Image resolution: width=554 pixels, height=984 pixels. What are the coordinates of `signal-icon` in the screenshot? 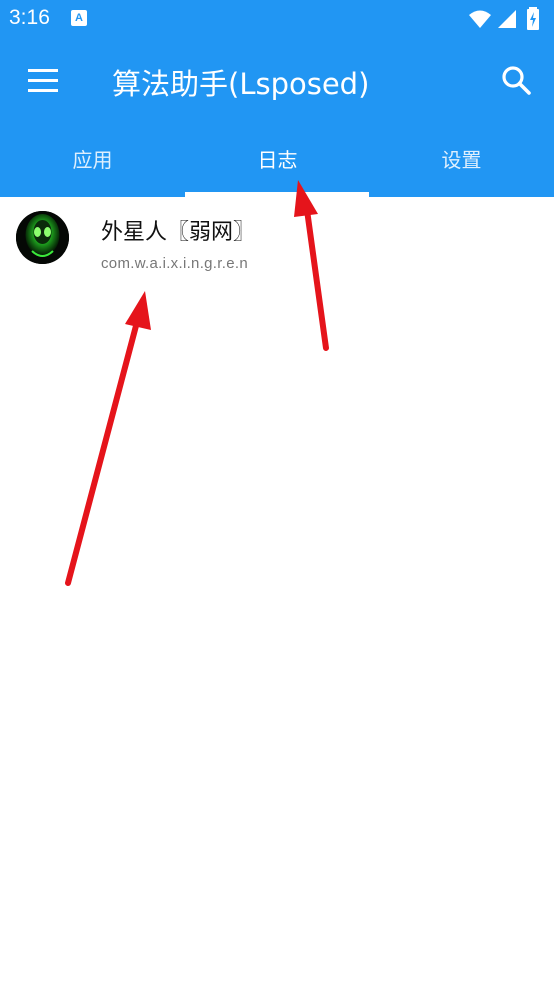 It's located at (507, 19).